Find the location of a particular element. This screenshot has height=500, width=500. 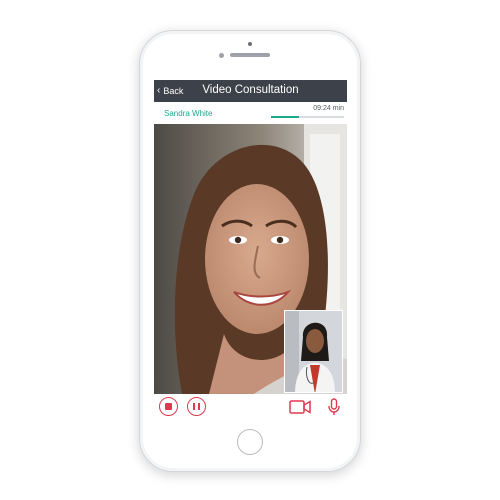

pause-button is located at coordinates (196, 406).